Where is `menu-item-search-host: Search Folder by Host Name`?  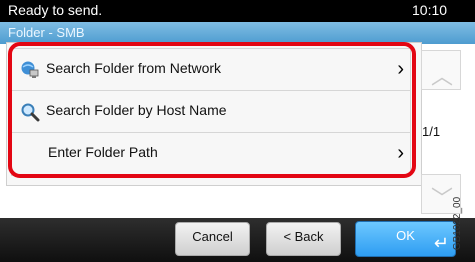 menu-item-search-host: Search Folder by Host Name is located at coordinates (211, 112).